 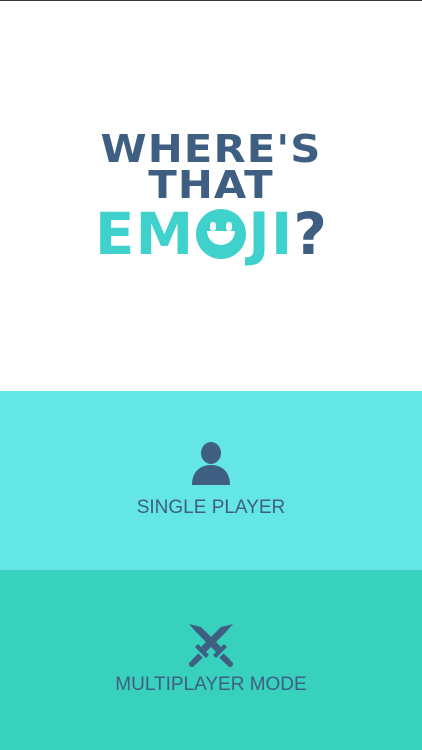 I want to click on person-icon, so click(x=211, y=463).